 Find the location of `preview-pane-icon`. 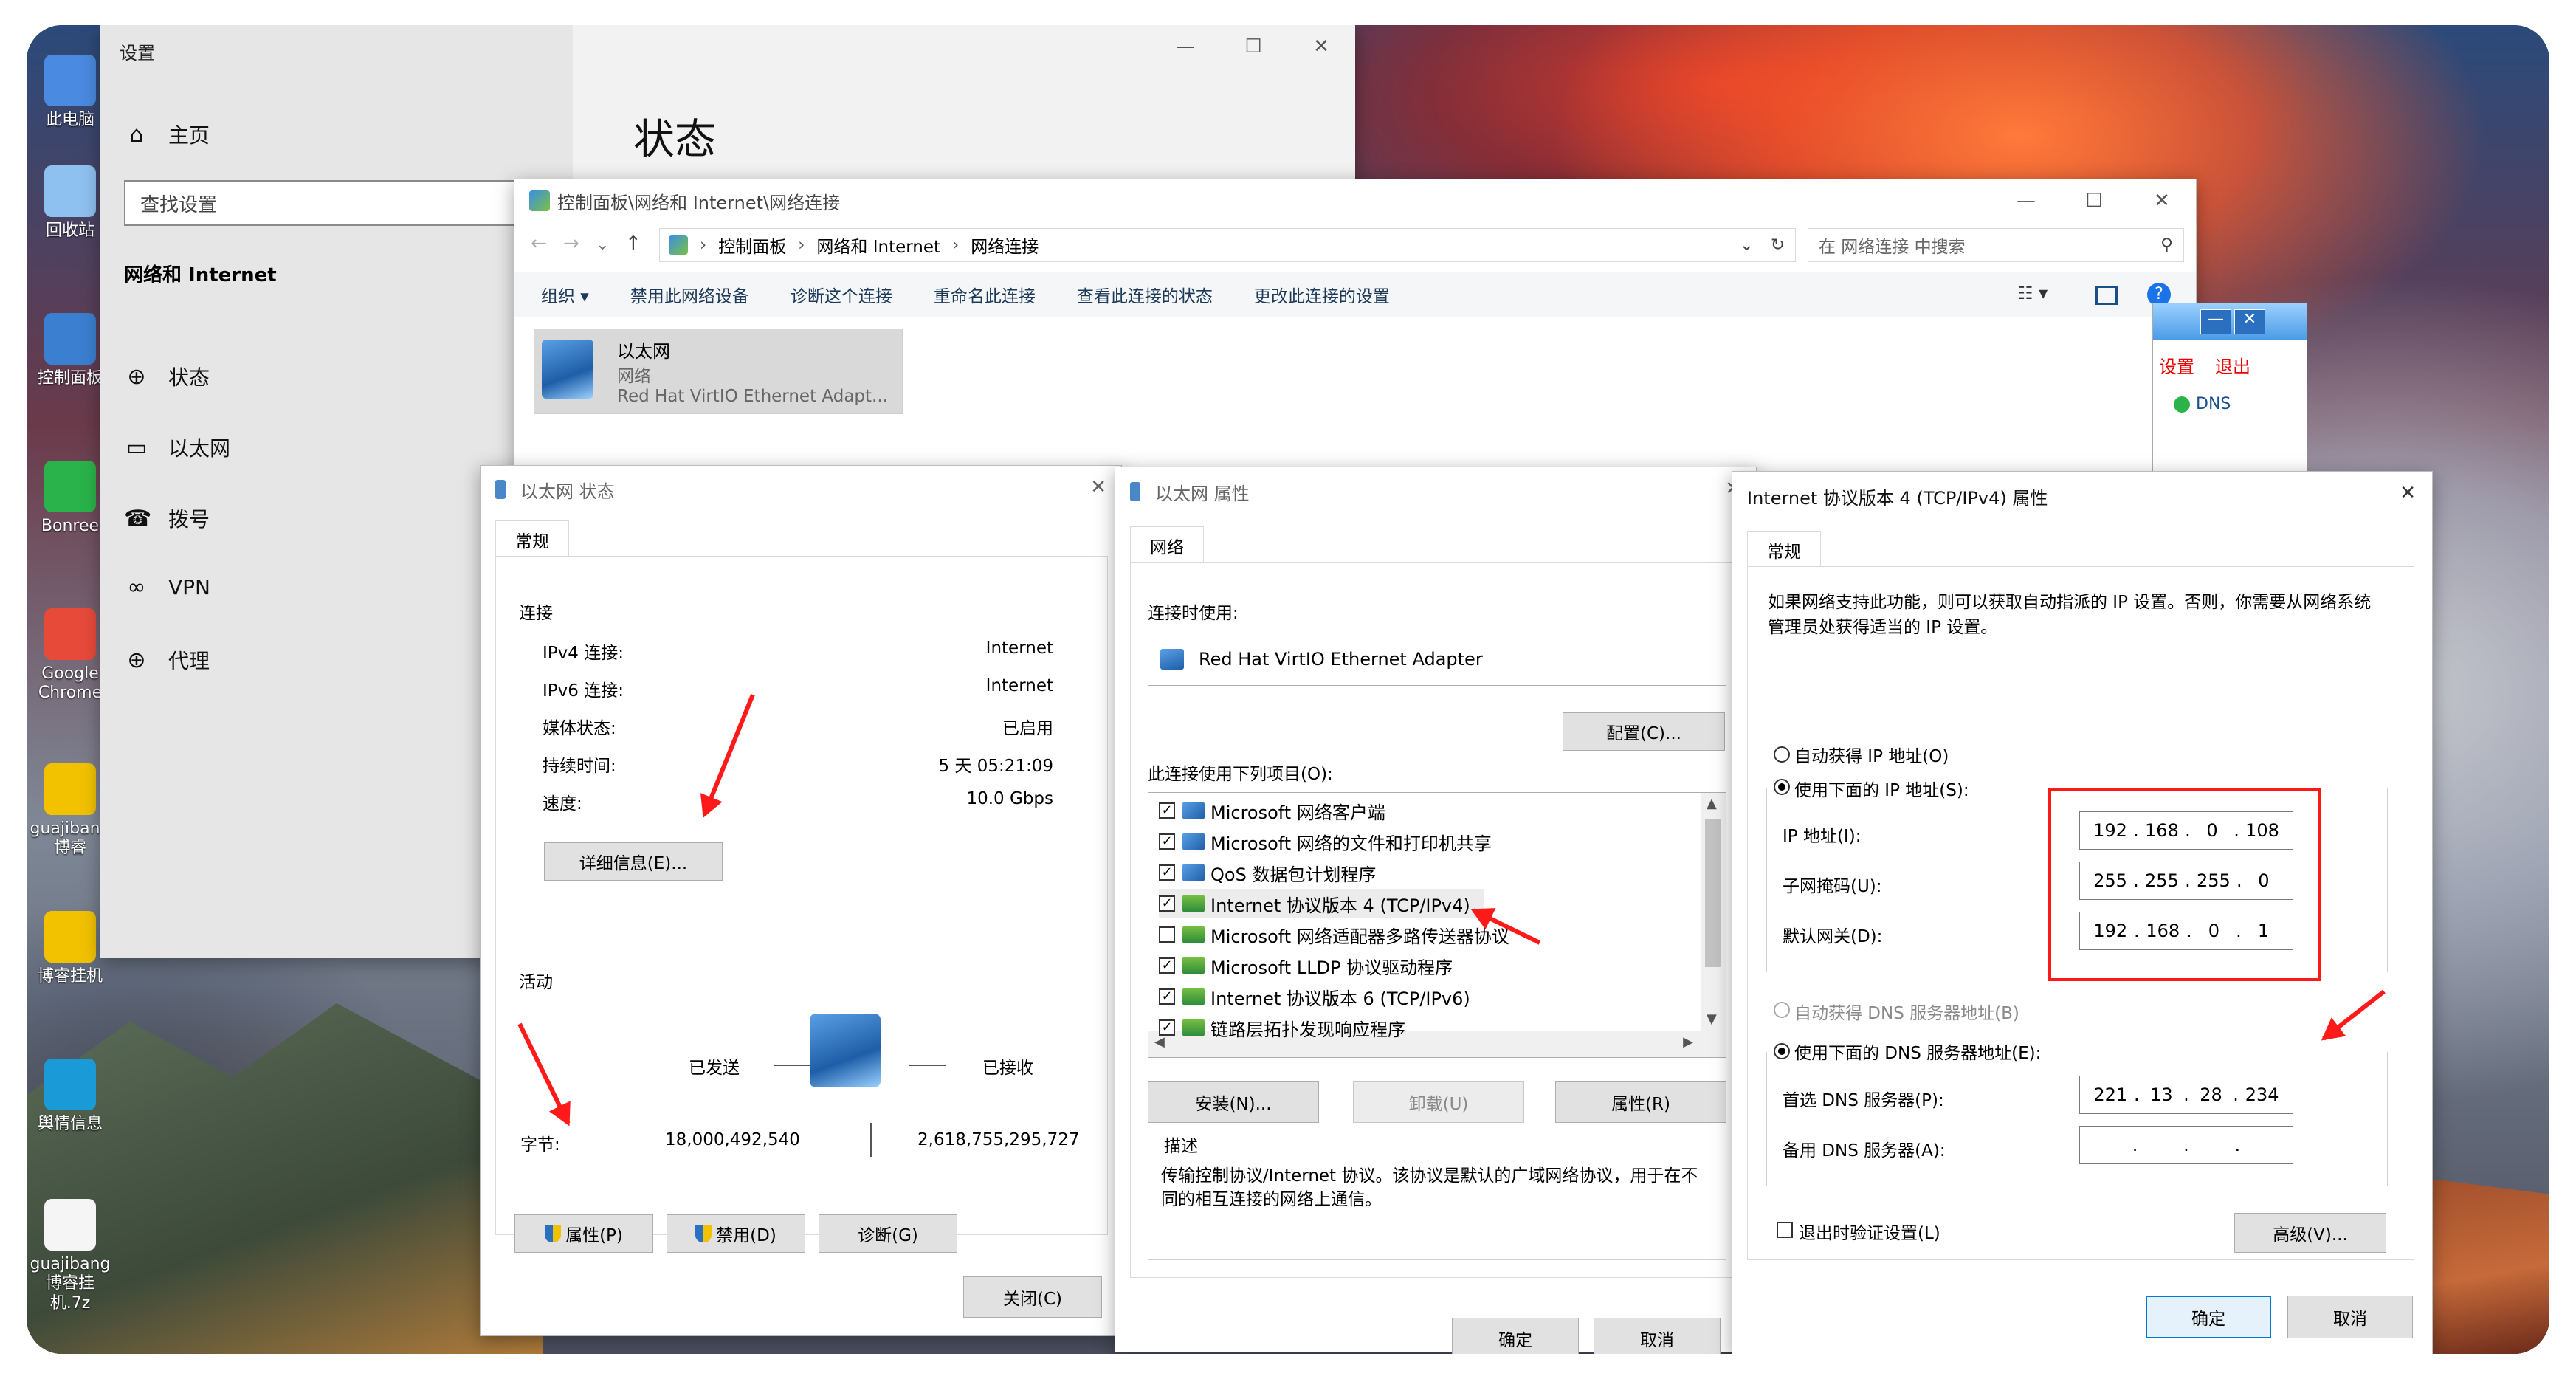

preview-pane-icon is located at coordinates (2107, 295).